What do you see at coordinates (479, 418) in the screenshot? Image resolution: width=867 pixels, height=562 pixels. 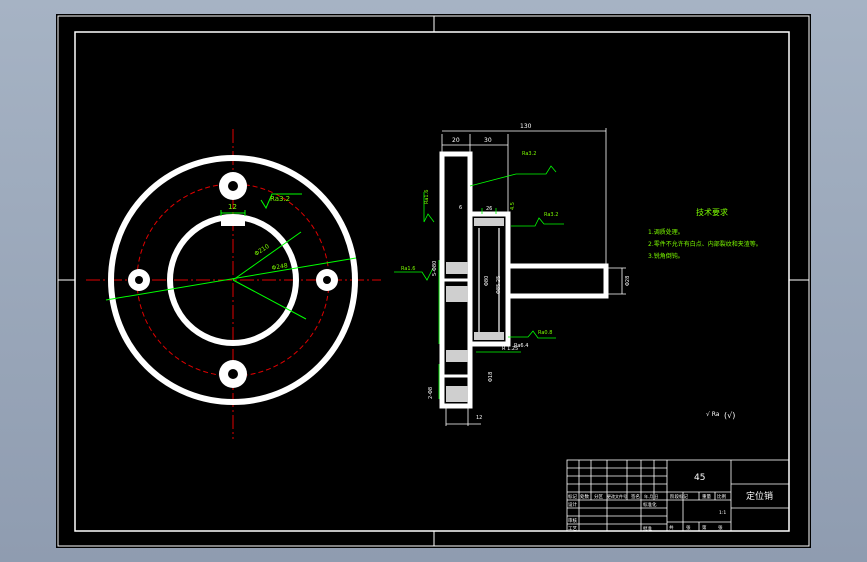 I see `dim-12: 12` at bounding box center [479, 418].